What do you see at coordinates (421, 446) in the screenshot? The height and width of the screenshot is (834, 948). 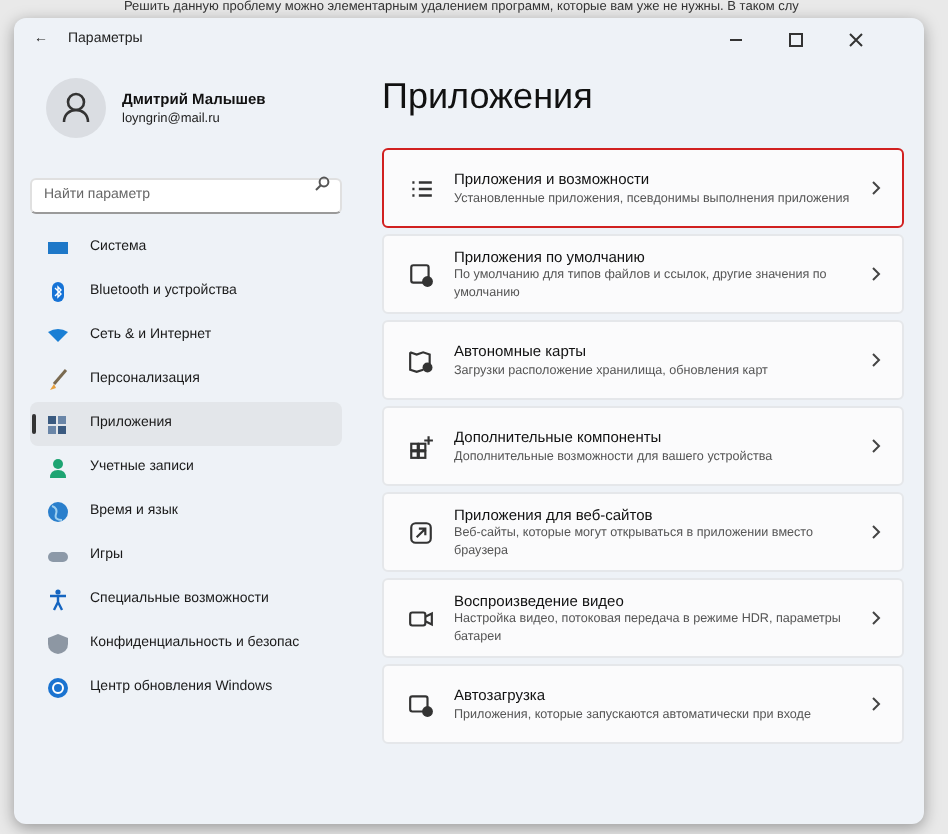 I see `add-grid-icon` at bounding box center [421, 446].